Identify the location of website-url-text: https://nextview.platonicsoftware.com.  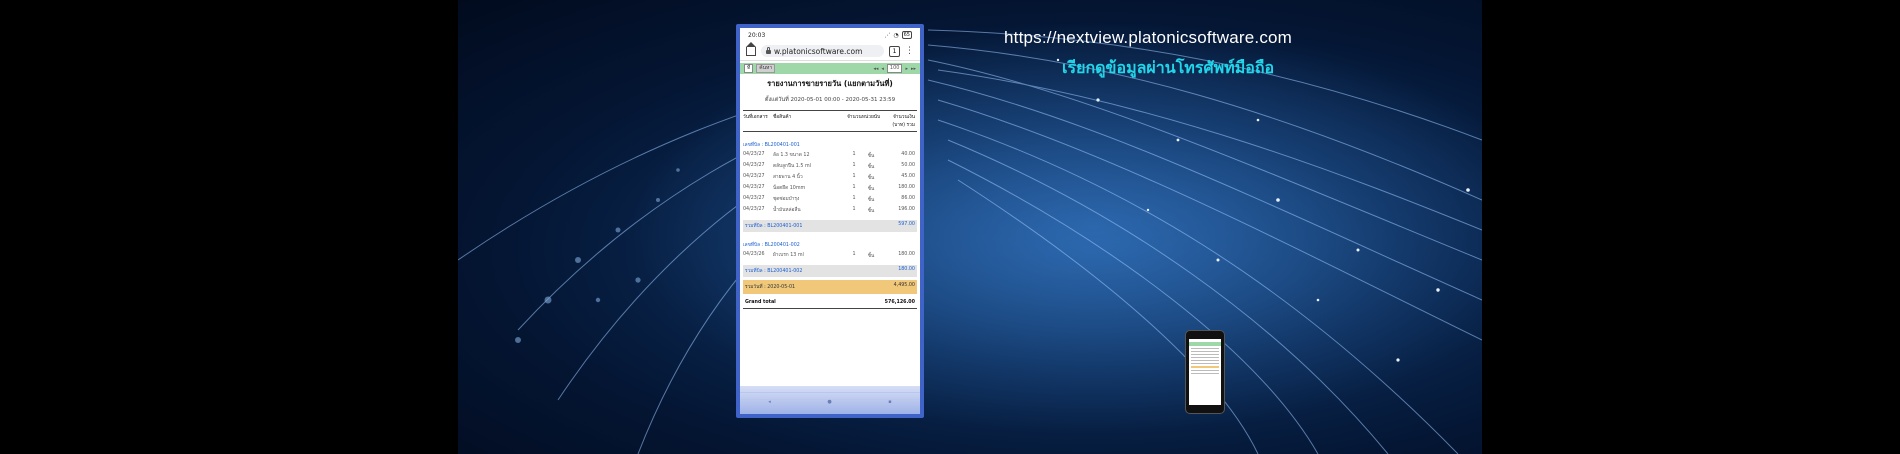
(1148, 37).